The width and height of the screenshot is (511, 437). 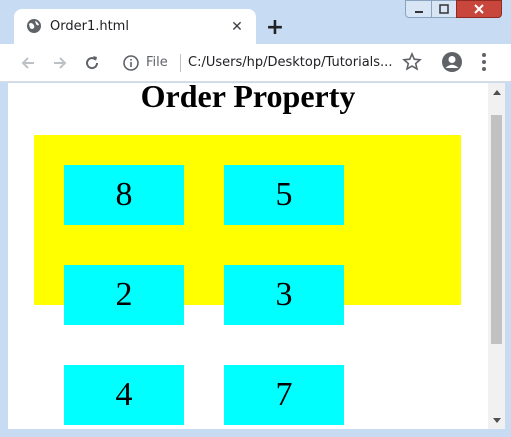 I want to click on account-icon, so click(x=452, y=62).